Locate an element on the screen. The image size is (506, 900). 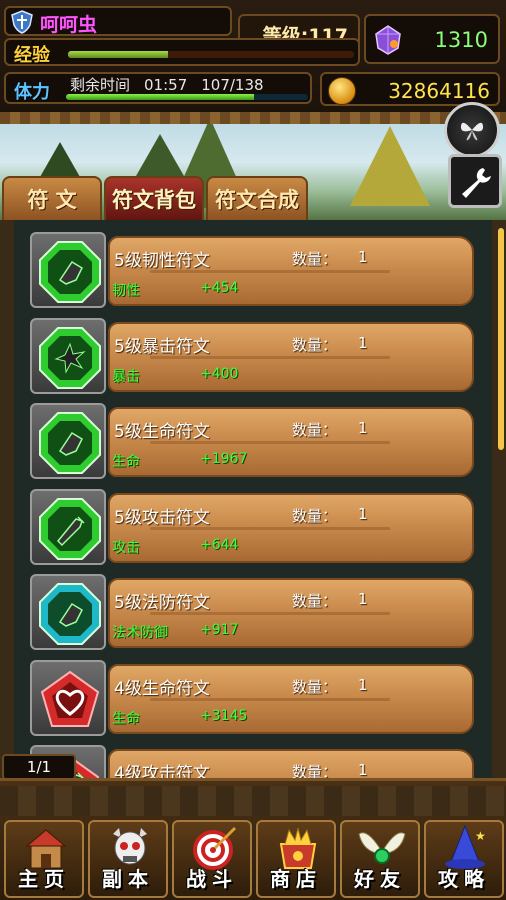
shield-icon is located at coordinates (22, 22).